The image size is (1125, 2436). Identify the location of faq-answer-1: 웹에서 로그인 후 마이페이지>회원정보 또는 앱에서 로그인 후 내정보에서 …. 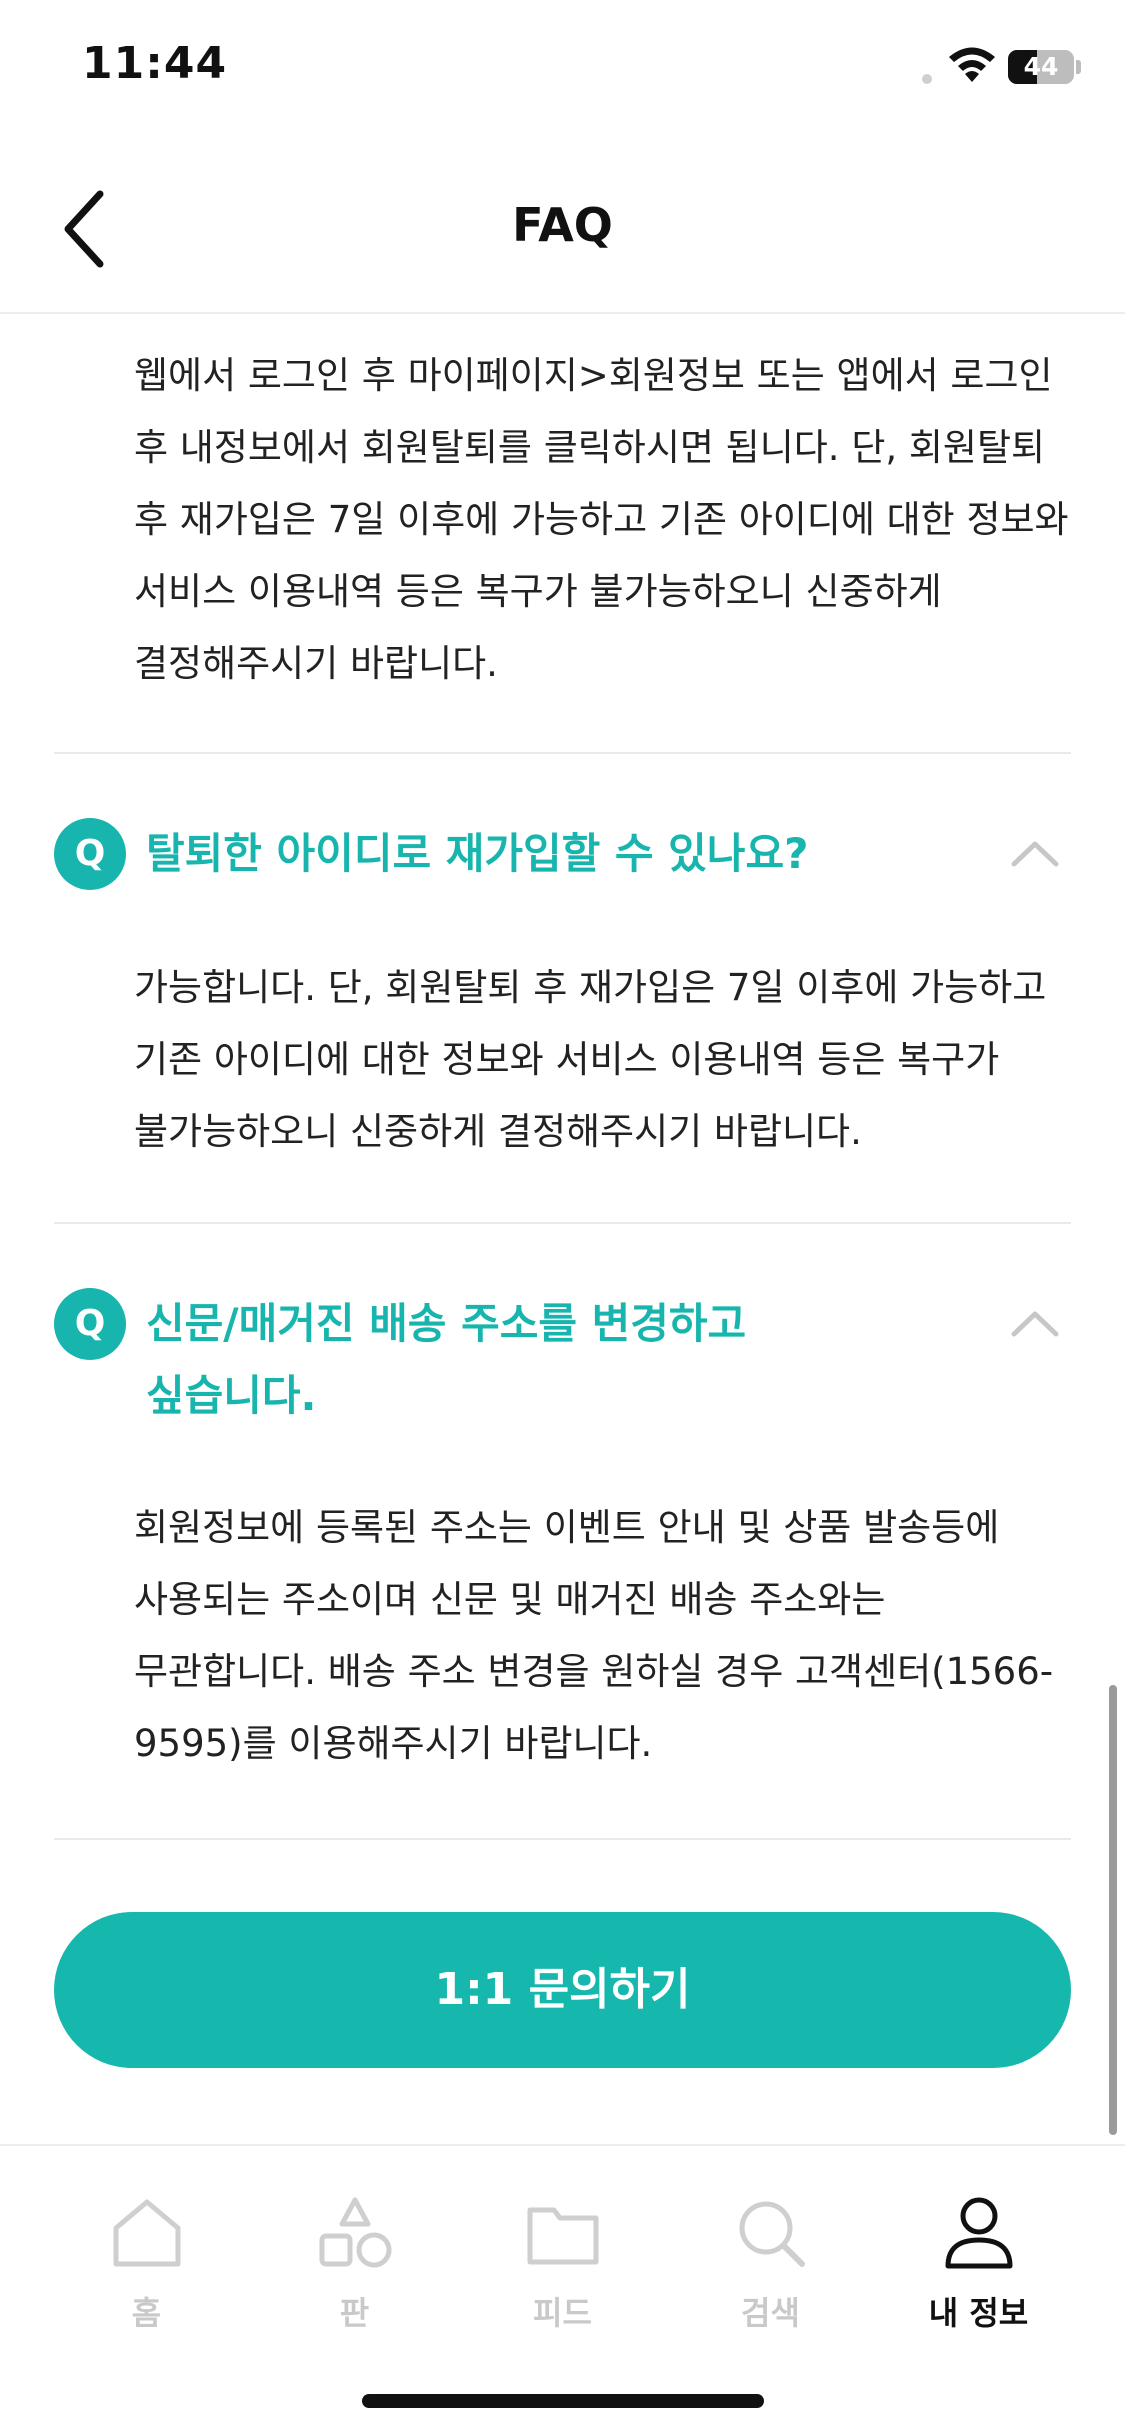
(601, 519).